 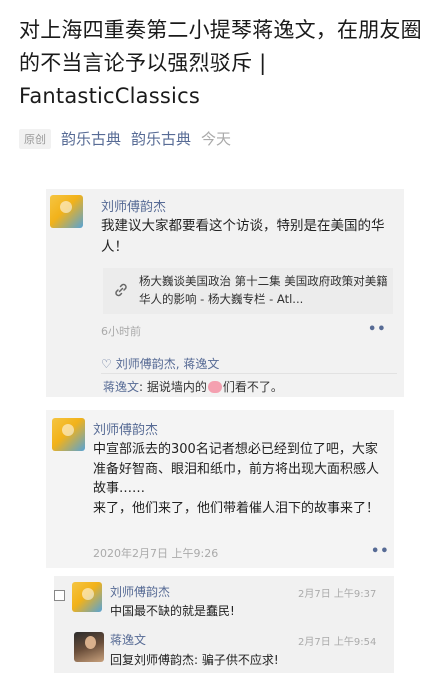 What do you see at coordinates (214, 387) in the screenshot?
I see `pig-emoji-icon` at bounding box center [214, 387].